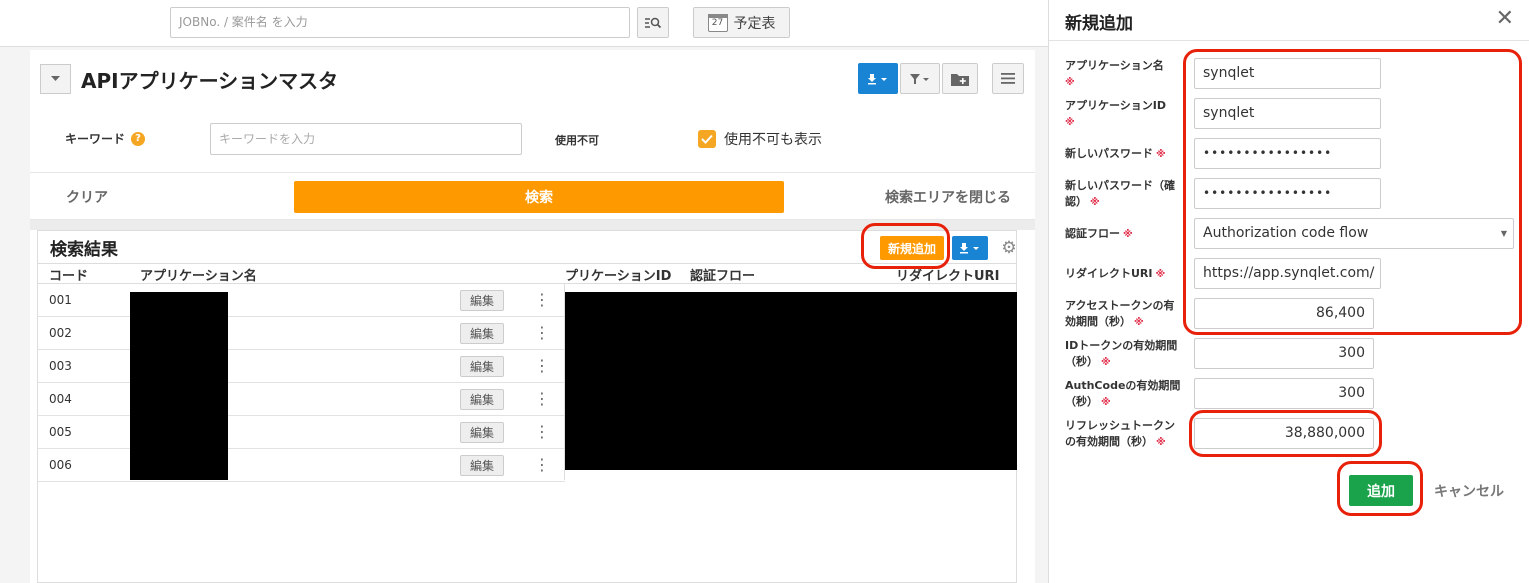  Describe the element at coordinates (1116, 105) in the screenshot. I see `label-text: アプリケーションID` at that location.